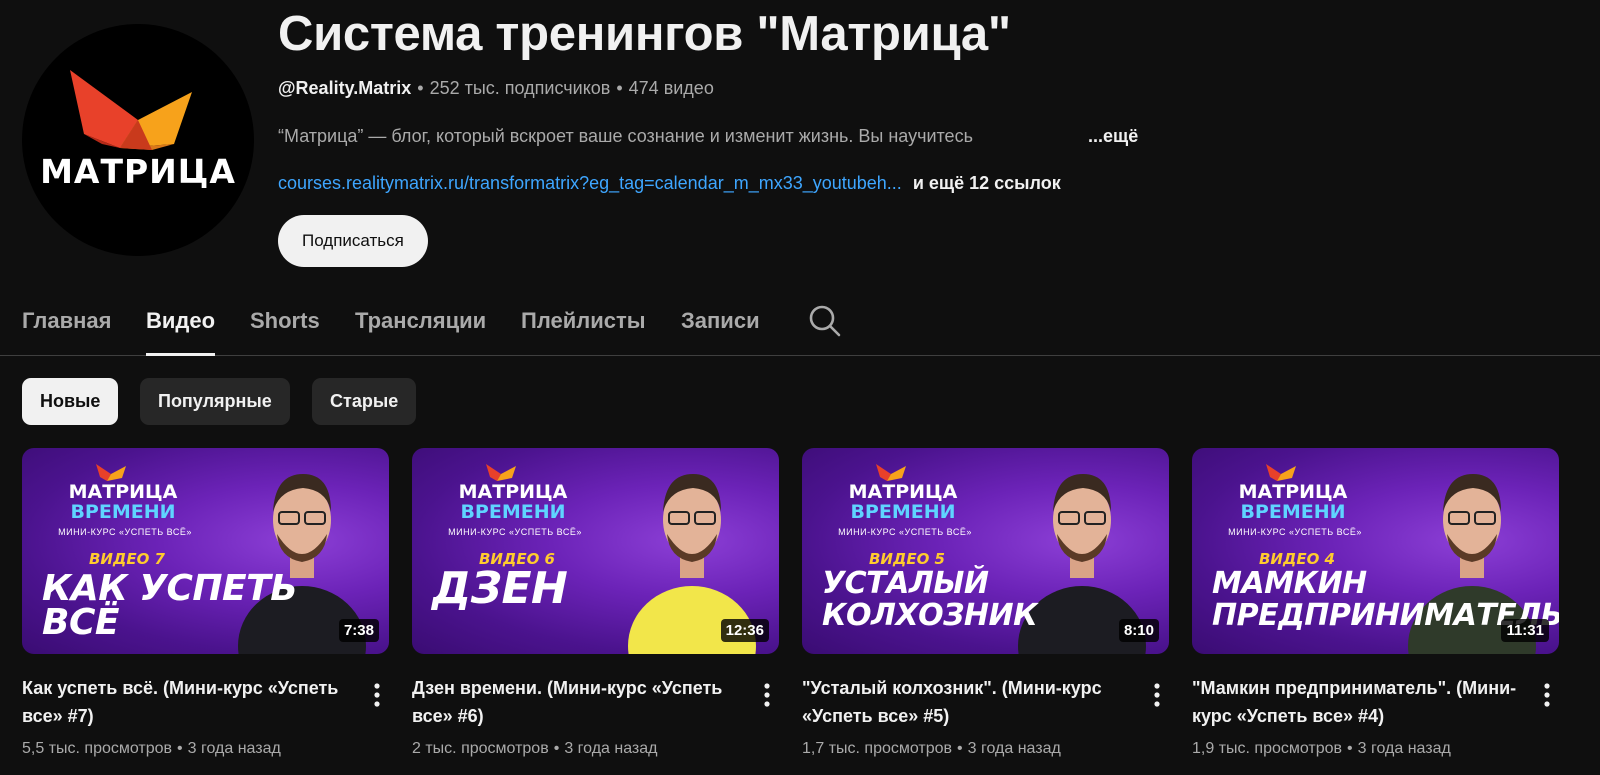  What do you see at coordinates (500, 588) in the screenshot?
I see `thumb-title: ДЗЕН` at bounding box center [500, 588].